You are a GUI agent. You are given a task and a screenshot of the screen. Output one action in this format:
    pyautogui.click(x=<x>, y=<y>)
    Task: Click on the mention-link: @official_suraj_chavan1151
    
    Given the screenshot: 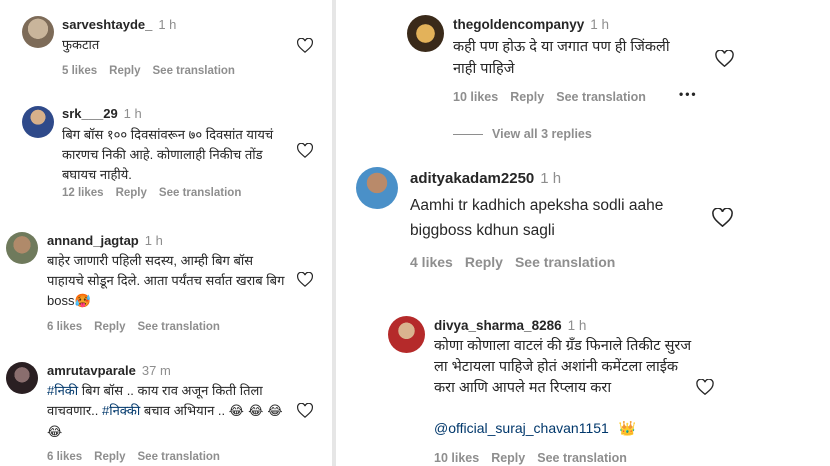 What is the action you would take?
    pyautogui.click(x=521, y=428)
    